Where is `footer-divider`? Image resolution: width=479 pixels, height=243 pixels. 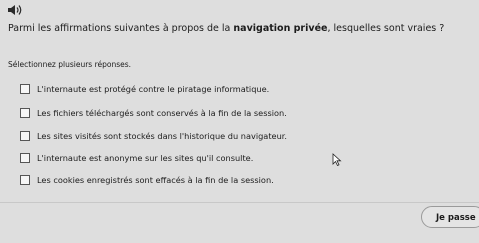
footer-divider is located at coordinates (239, 202).